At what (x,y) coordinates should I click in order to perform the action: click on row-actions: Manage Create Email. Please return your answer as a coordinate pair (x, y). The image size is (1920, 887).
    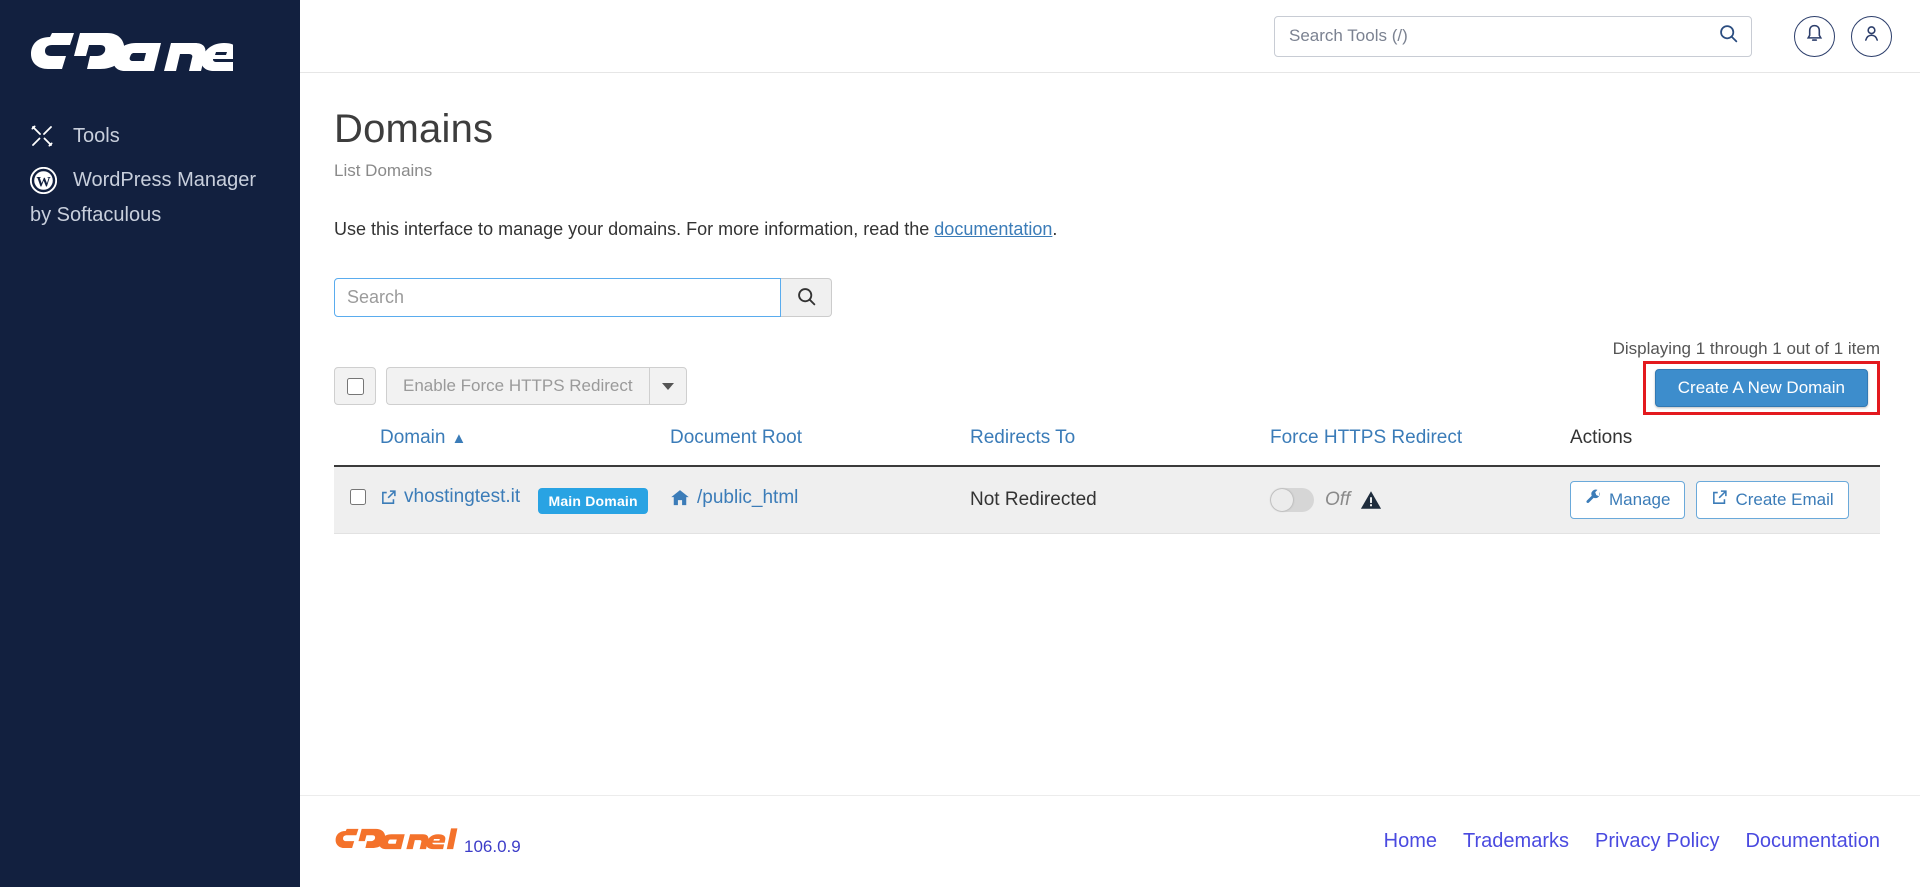
    Looking at the image, I should click on (1725, 500).